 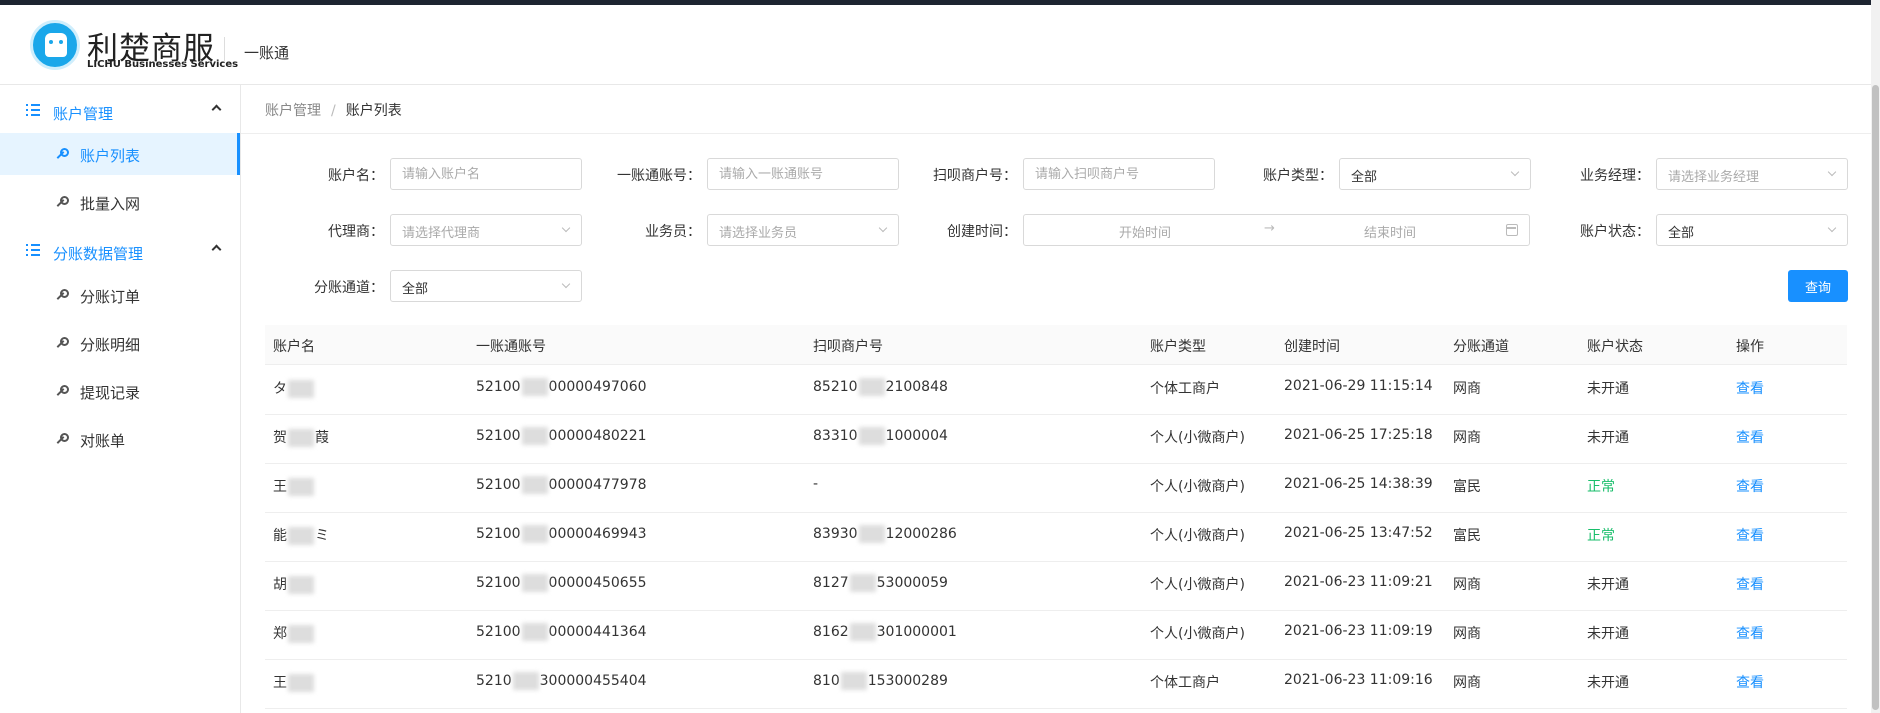 I want to click on cell-merchant-no: 85210 2100848, so click(x=880, y=387).